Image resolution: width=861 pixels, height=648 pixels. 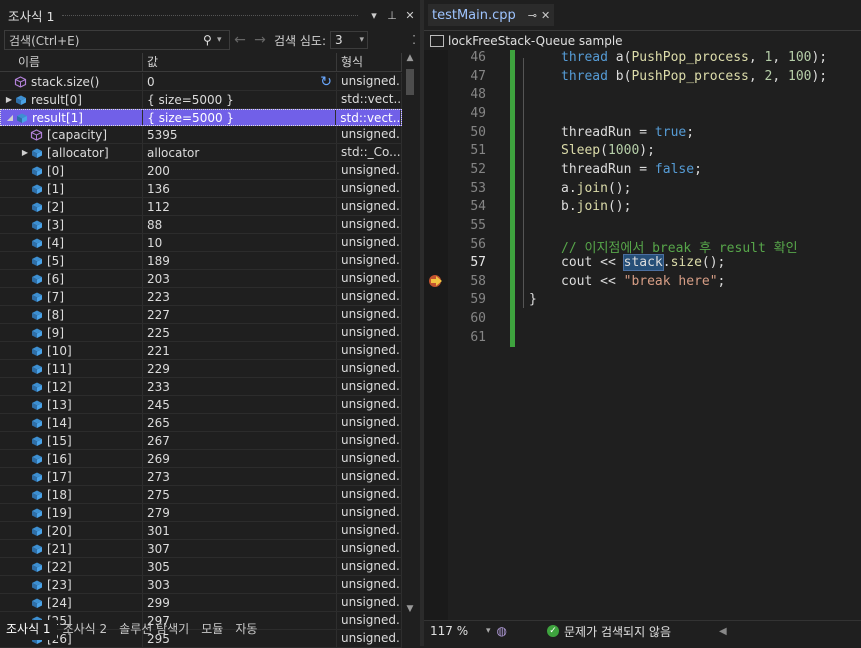 I want to click on search-placeholder: 검색(Ctrl+E), so click(x=104, y=40).